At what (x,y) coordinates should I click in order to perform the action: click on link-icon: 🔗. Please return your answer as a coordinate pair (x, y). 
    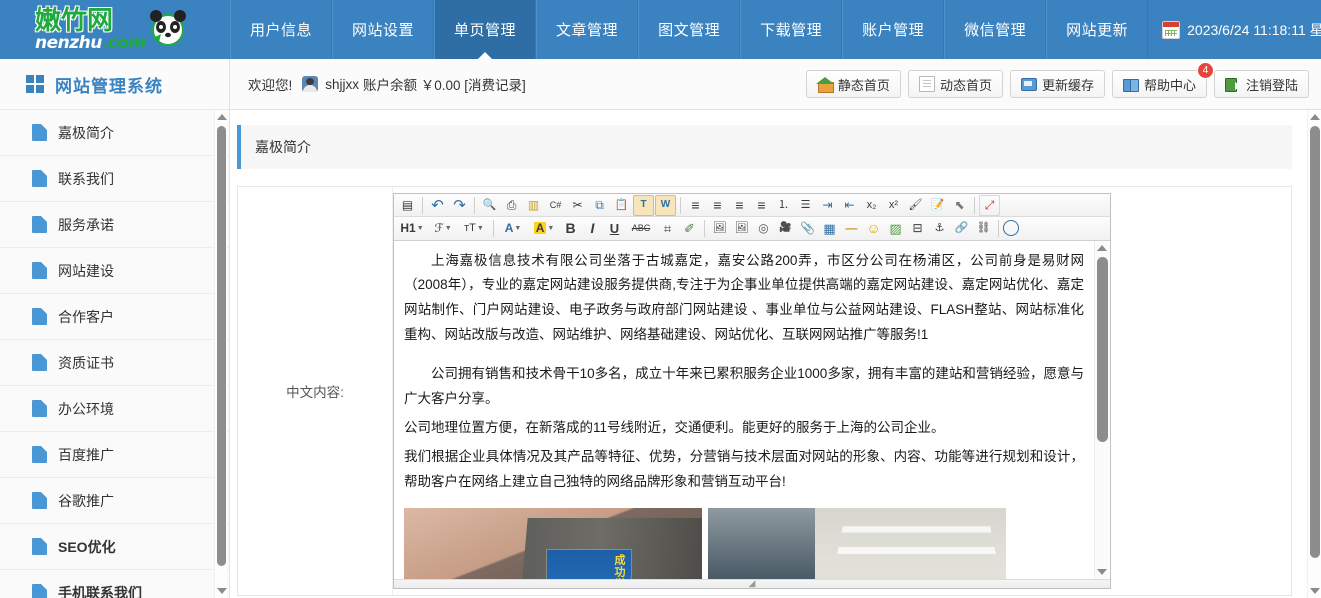
    Looking at the image, I should click on (961, 228).